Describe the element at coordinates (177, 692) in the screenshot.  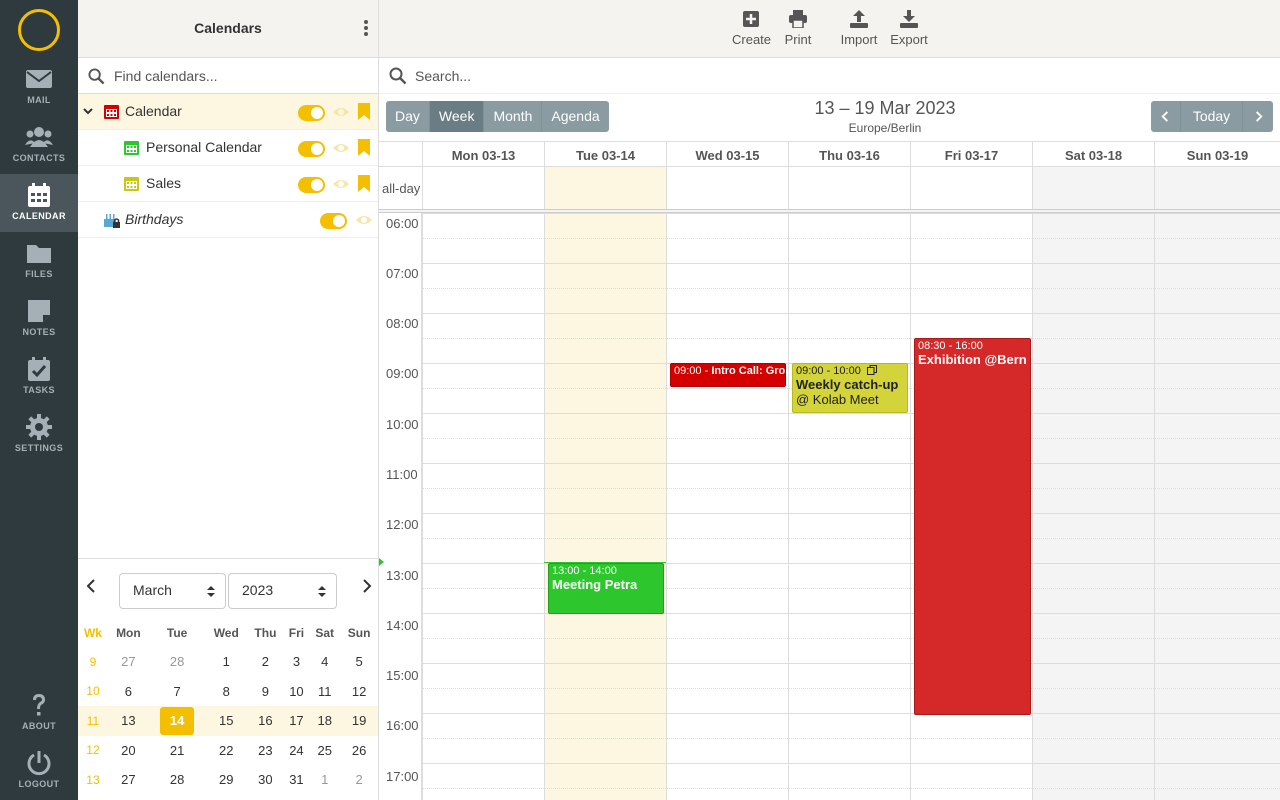
I see `mini-day: 7` at that location.